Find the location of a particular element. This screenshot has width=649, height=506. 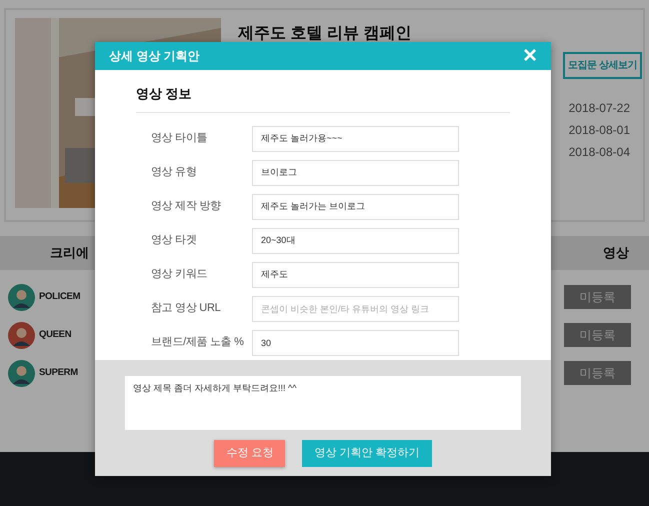

field-label: 영상 키워드 is located at coordinates (179, 274).